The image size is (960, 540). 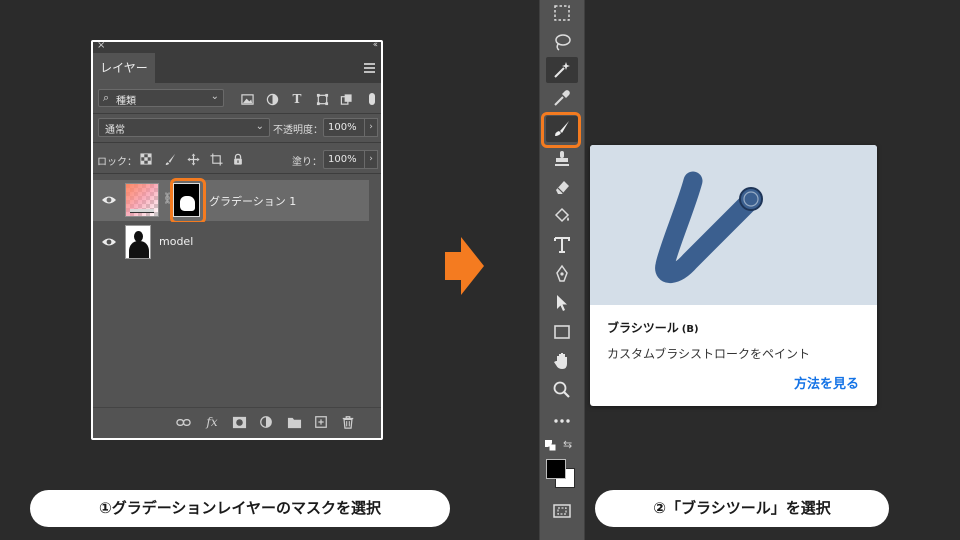 I want to click on learn-how-link: 方法を見る, so click(x=826, y=382).